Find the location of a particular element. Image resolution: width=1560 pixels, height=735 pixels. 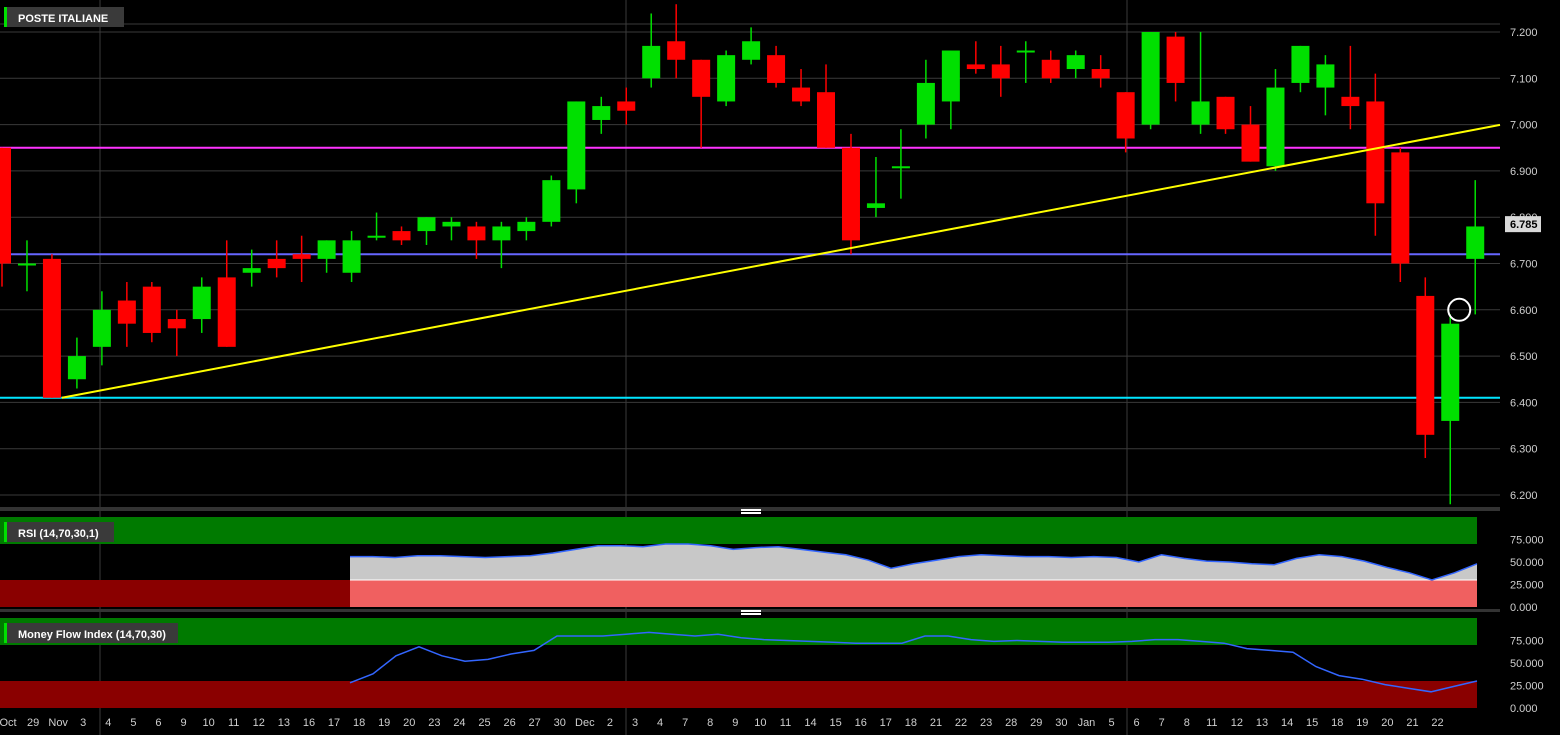

overbought-zone is located at coordinates (738, 631).